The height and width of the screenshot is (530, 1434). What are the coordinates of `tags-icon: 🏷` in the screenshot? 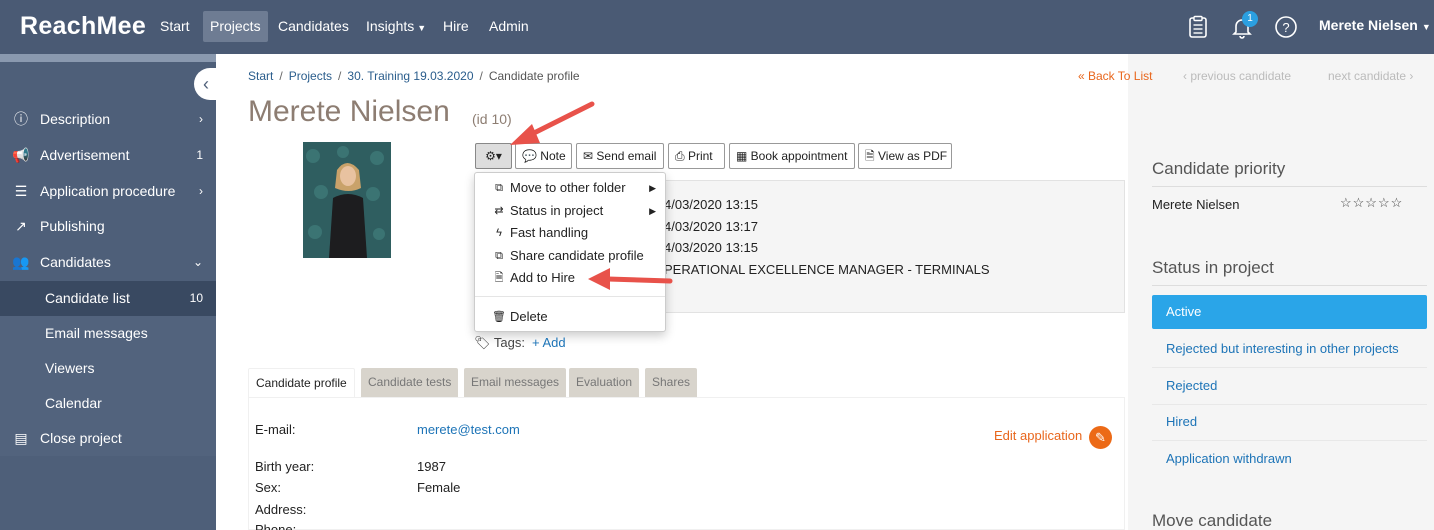 It's located at (484, 342).